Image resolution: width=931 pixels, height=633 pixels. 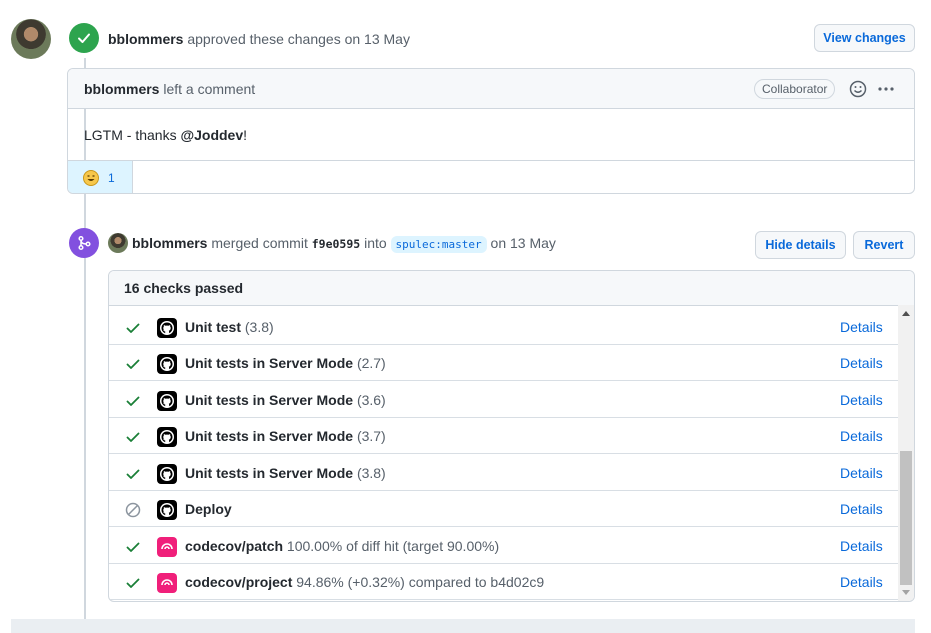 What do you see at coordinates (906, 592) in the screenshot?
I see `scroll-down-arrow-icon` at bounding box center [906, 592].